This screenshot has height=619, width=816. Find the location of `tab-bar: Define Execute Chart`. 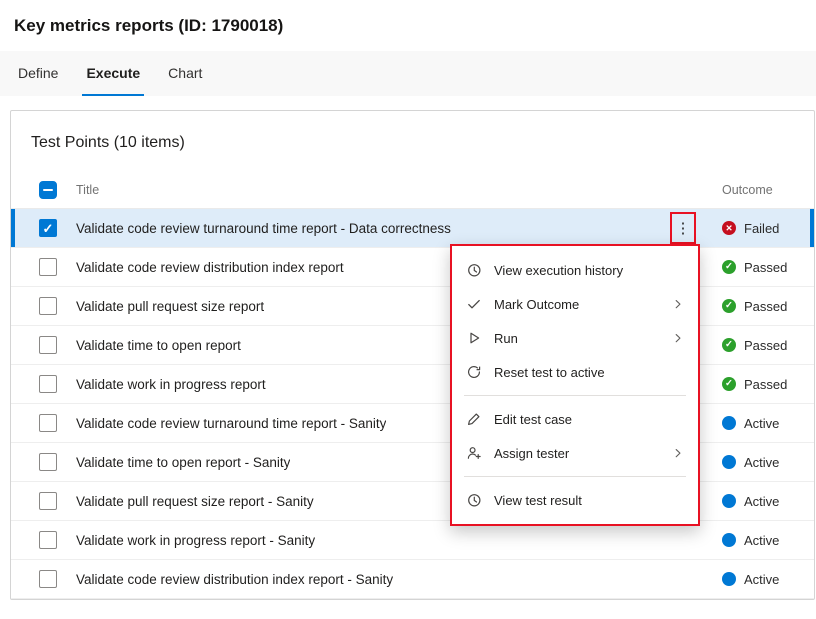

tab-bar: Define Execute Chart is located at coordinates (408, 73).